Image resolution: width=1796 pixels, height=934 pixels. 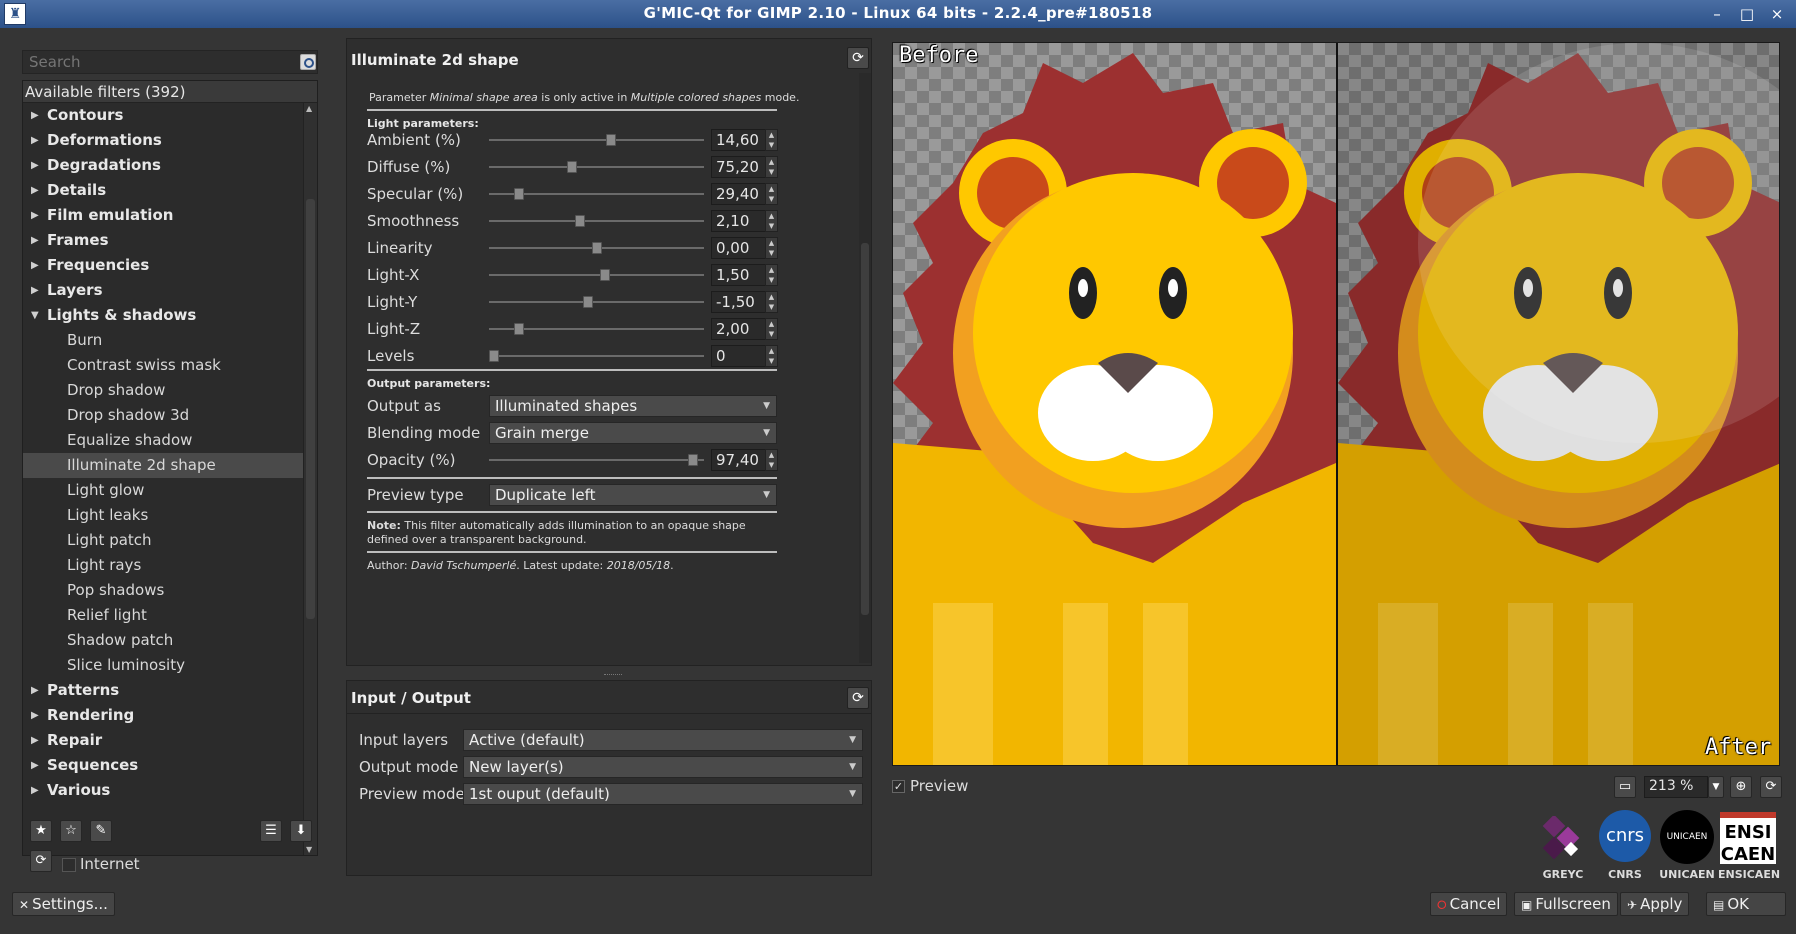 What do you see at coordinates (740, 140) in the screenshot?
I see `slider-spinbox: 14,60` at bounding box center [740, 140].